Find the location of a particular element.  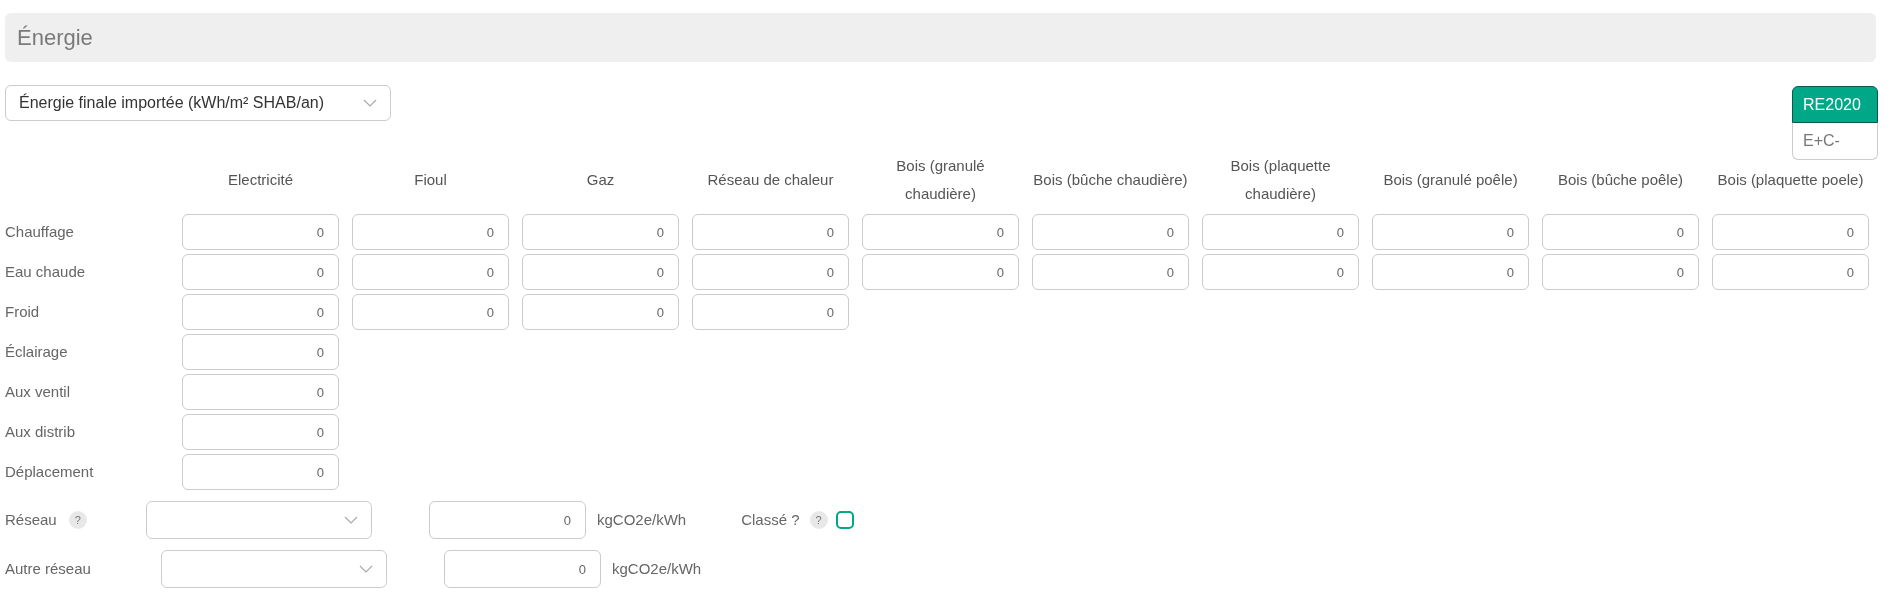

row-label: Éclairage is located at coordinates (37, 351).